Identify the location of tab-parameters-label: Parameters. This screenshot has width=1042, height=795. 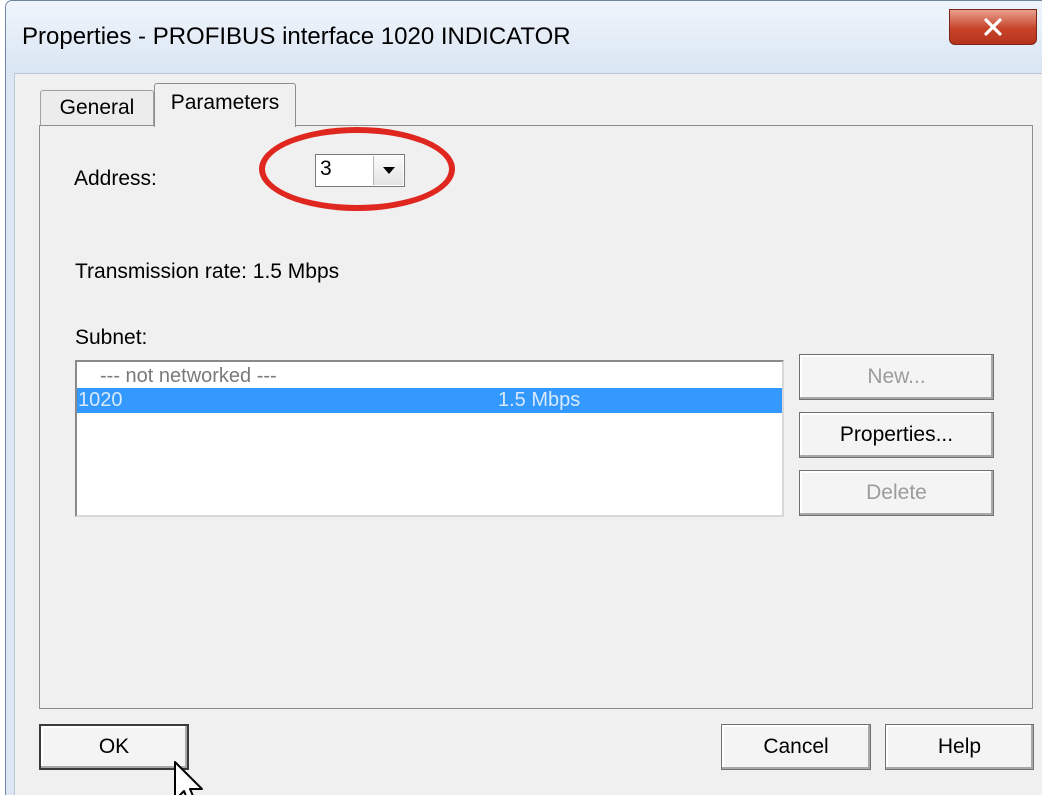
(225, 102).